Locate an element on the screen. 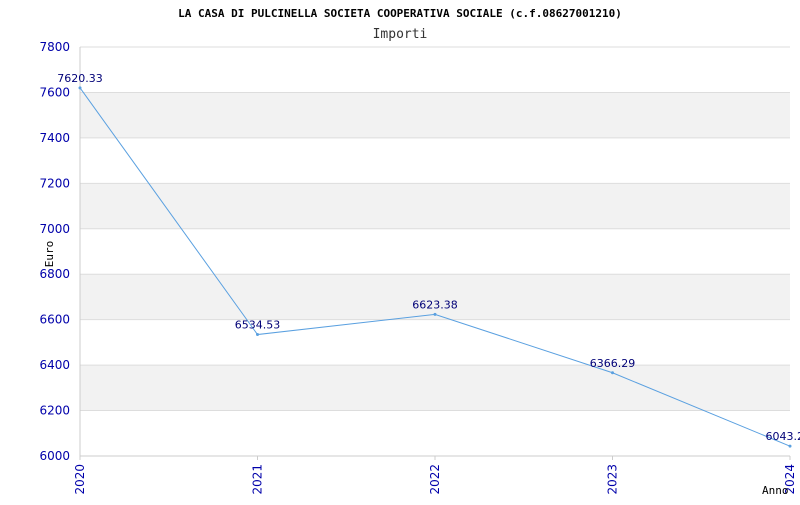  x-tick-label: 2020 is located at coordinates (80, 479).